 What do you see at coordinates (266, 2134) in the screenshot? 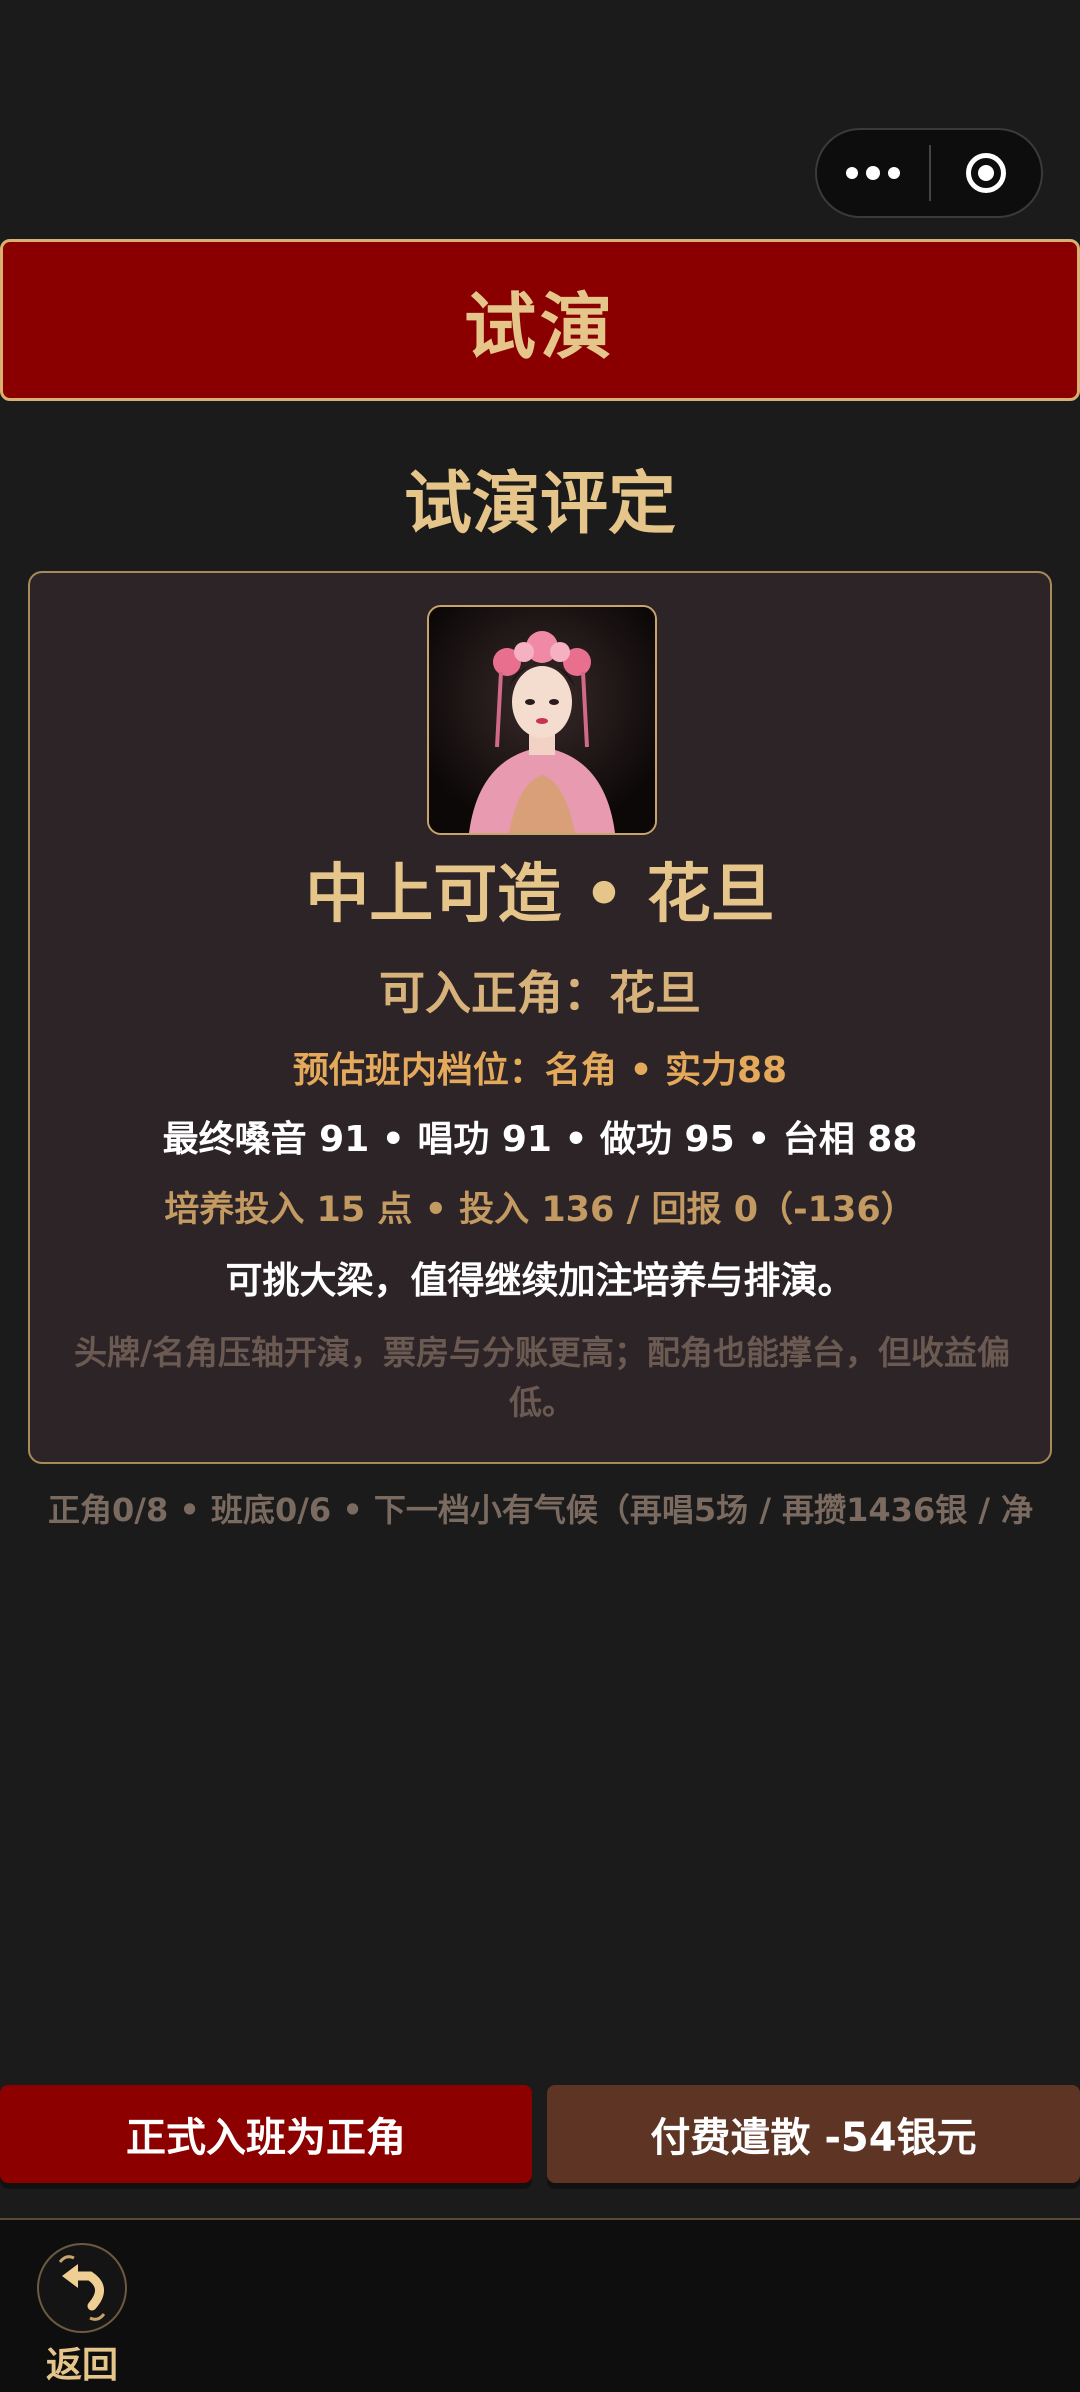
I see `confirm-join-button: 正式入班为正角` at bounding box center [266, 2134].